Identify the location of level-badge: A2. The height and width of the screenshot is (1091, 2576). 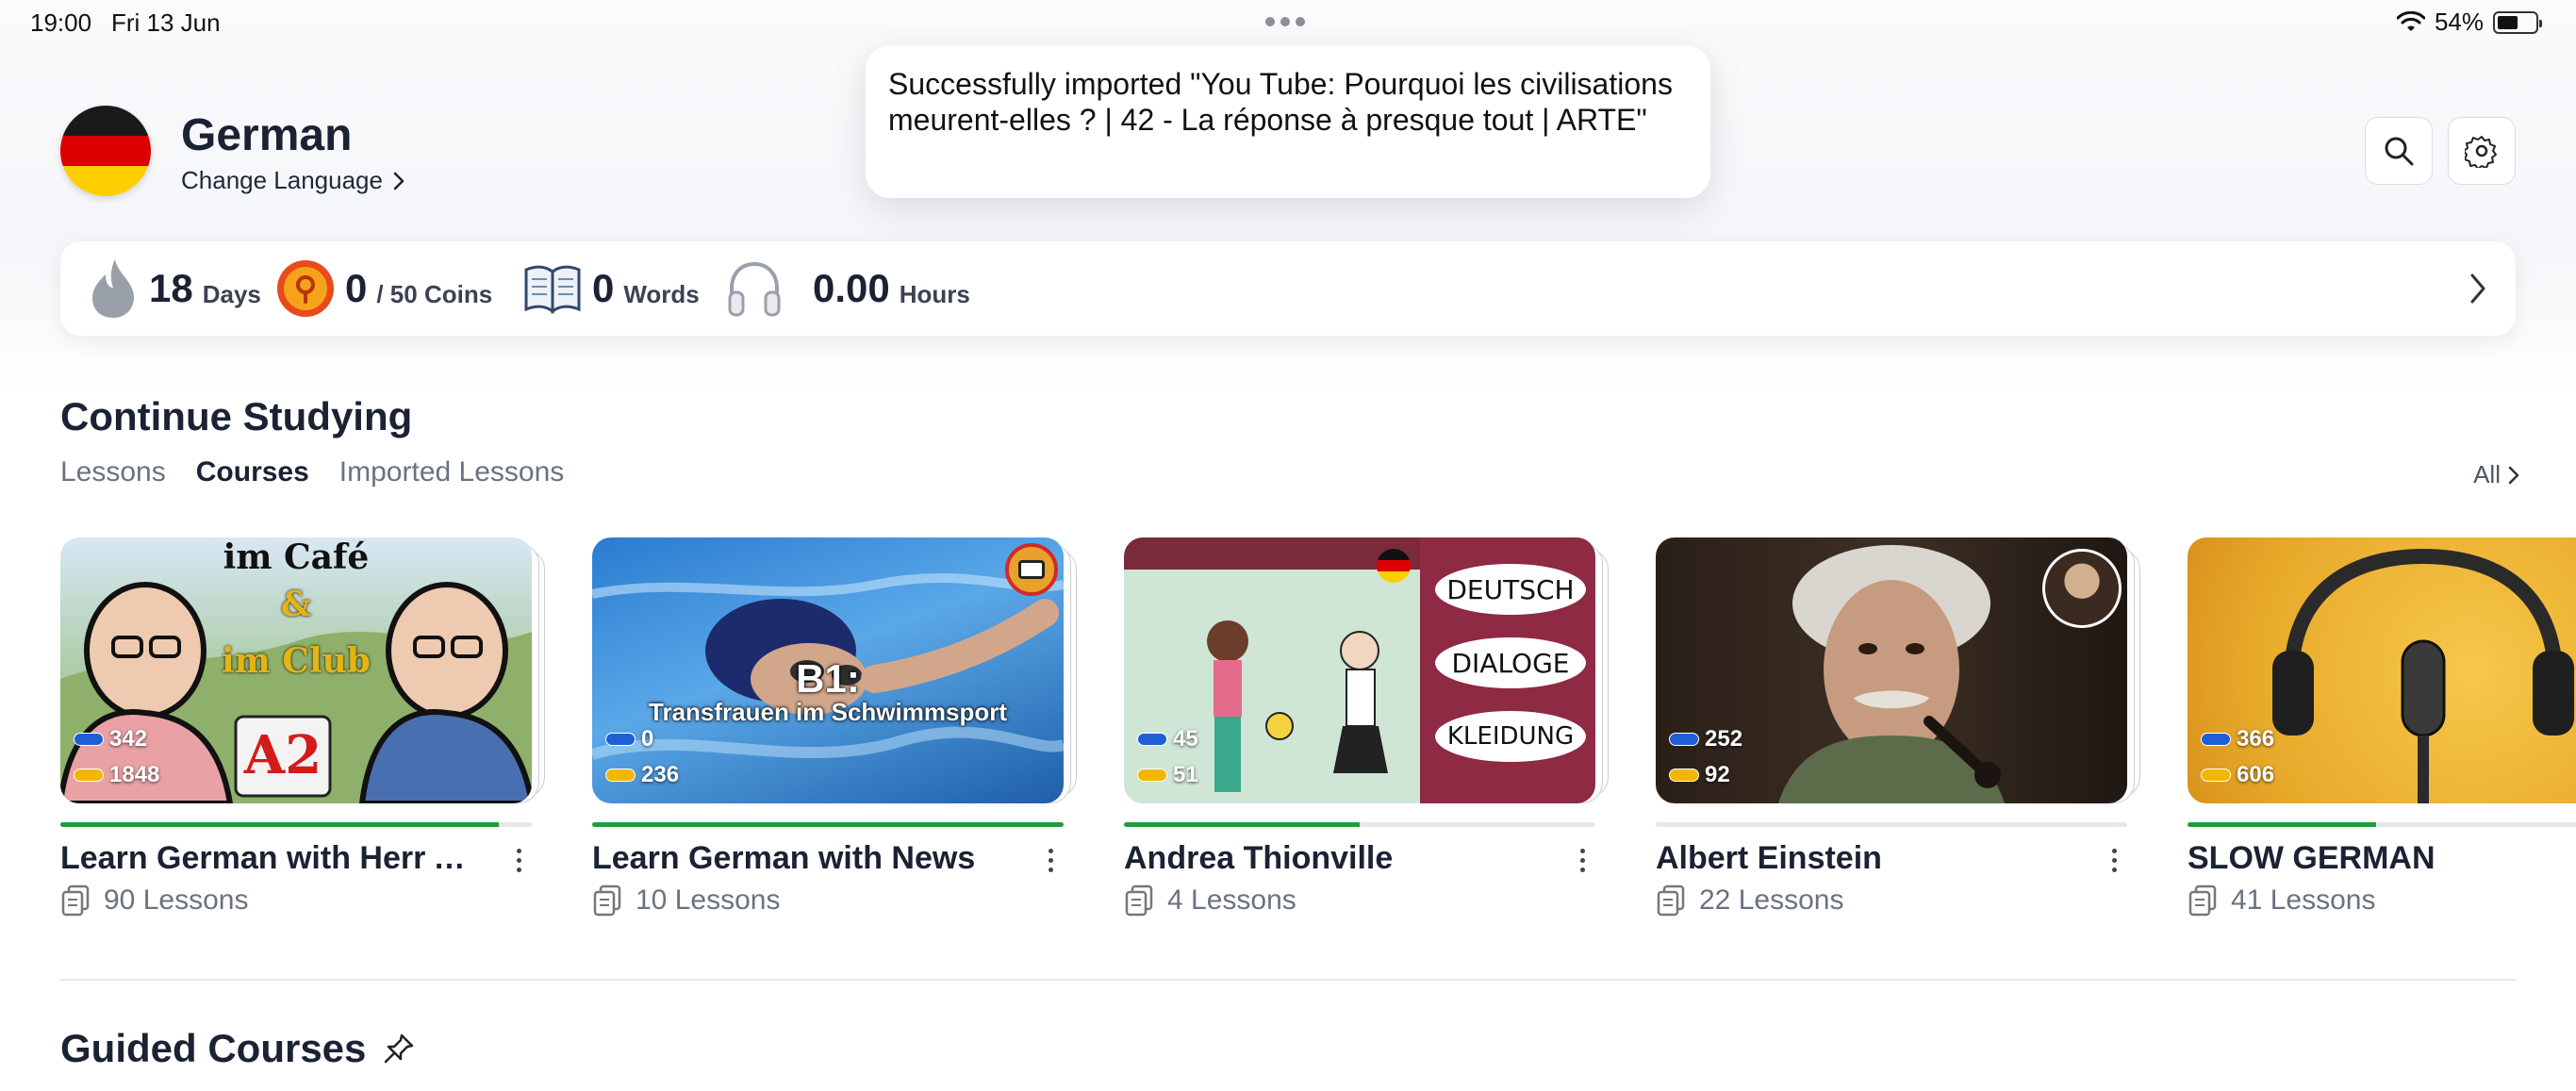
(282, 755).